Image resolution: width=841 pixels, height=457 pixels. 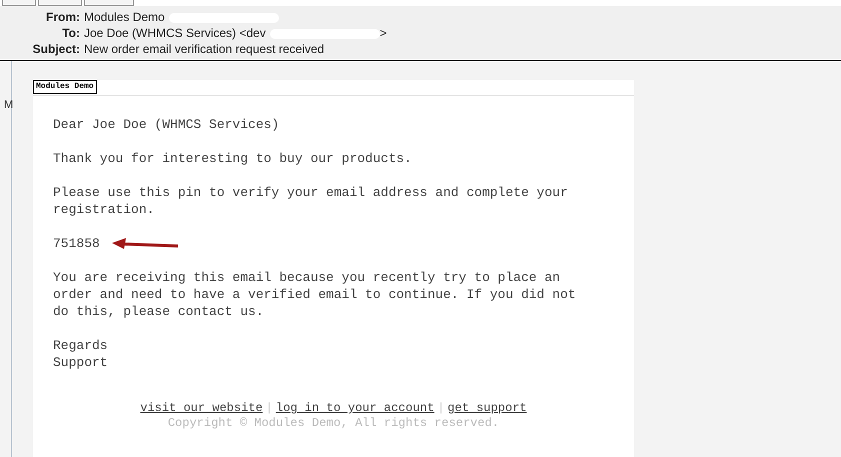 What do you see at coordinates (175, 33) in the screenshot?
I see `header-value: Joe Doe (WHMCS Services) <dev` at bounding box center [175, 33].